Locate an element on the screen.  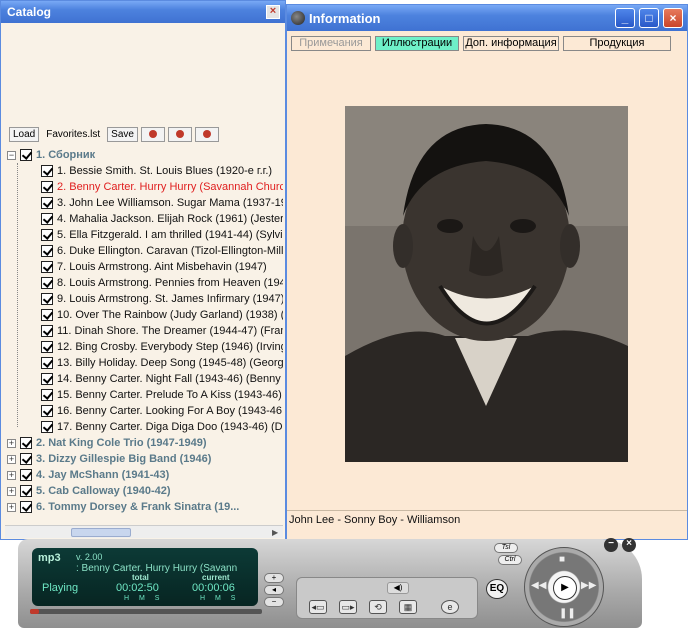
collapse-icon: − is located at coordinates (11, 155).